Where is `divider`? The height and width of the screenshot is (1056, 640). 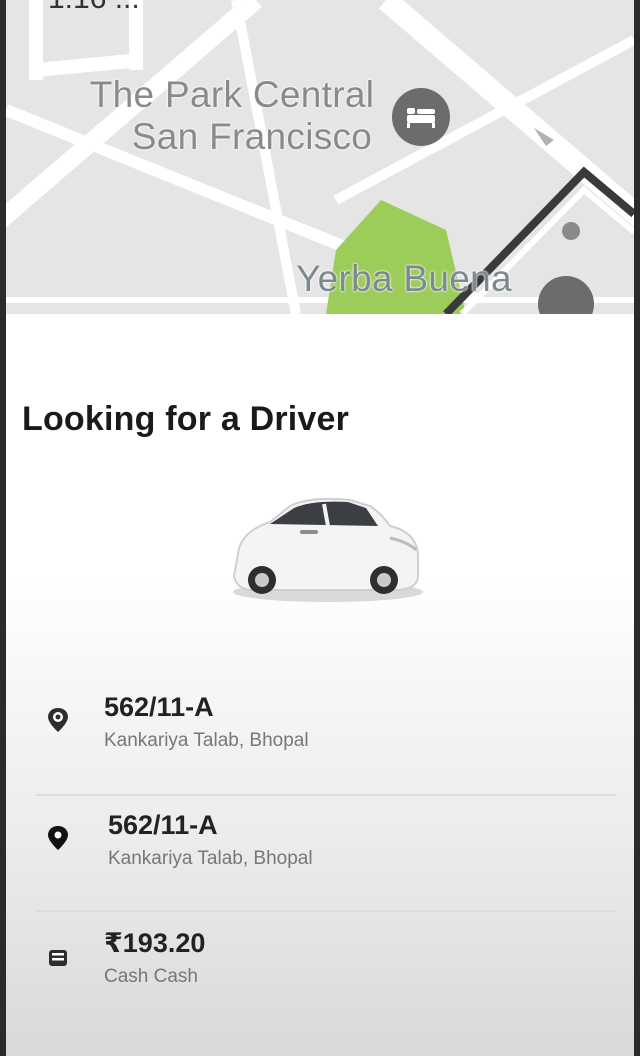
divider is located at coordinates (326, 911).